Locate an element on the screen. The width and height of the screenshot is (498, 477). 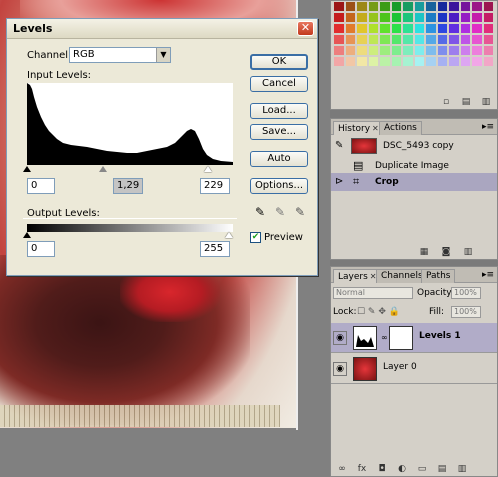
output-slider is located at coordinates (128, 235).